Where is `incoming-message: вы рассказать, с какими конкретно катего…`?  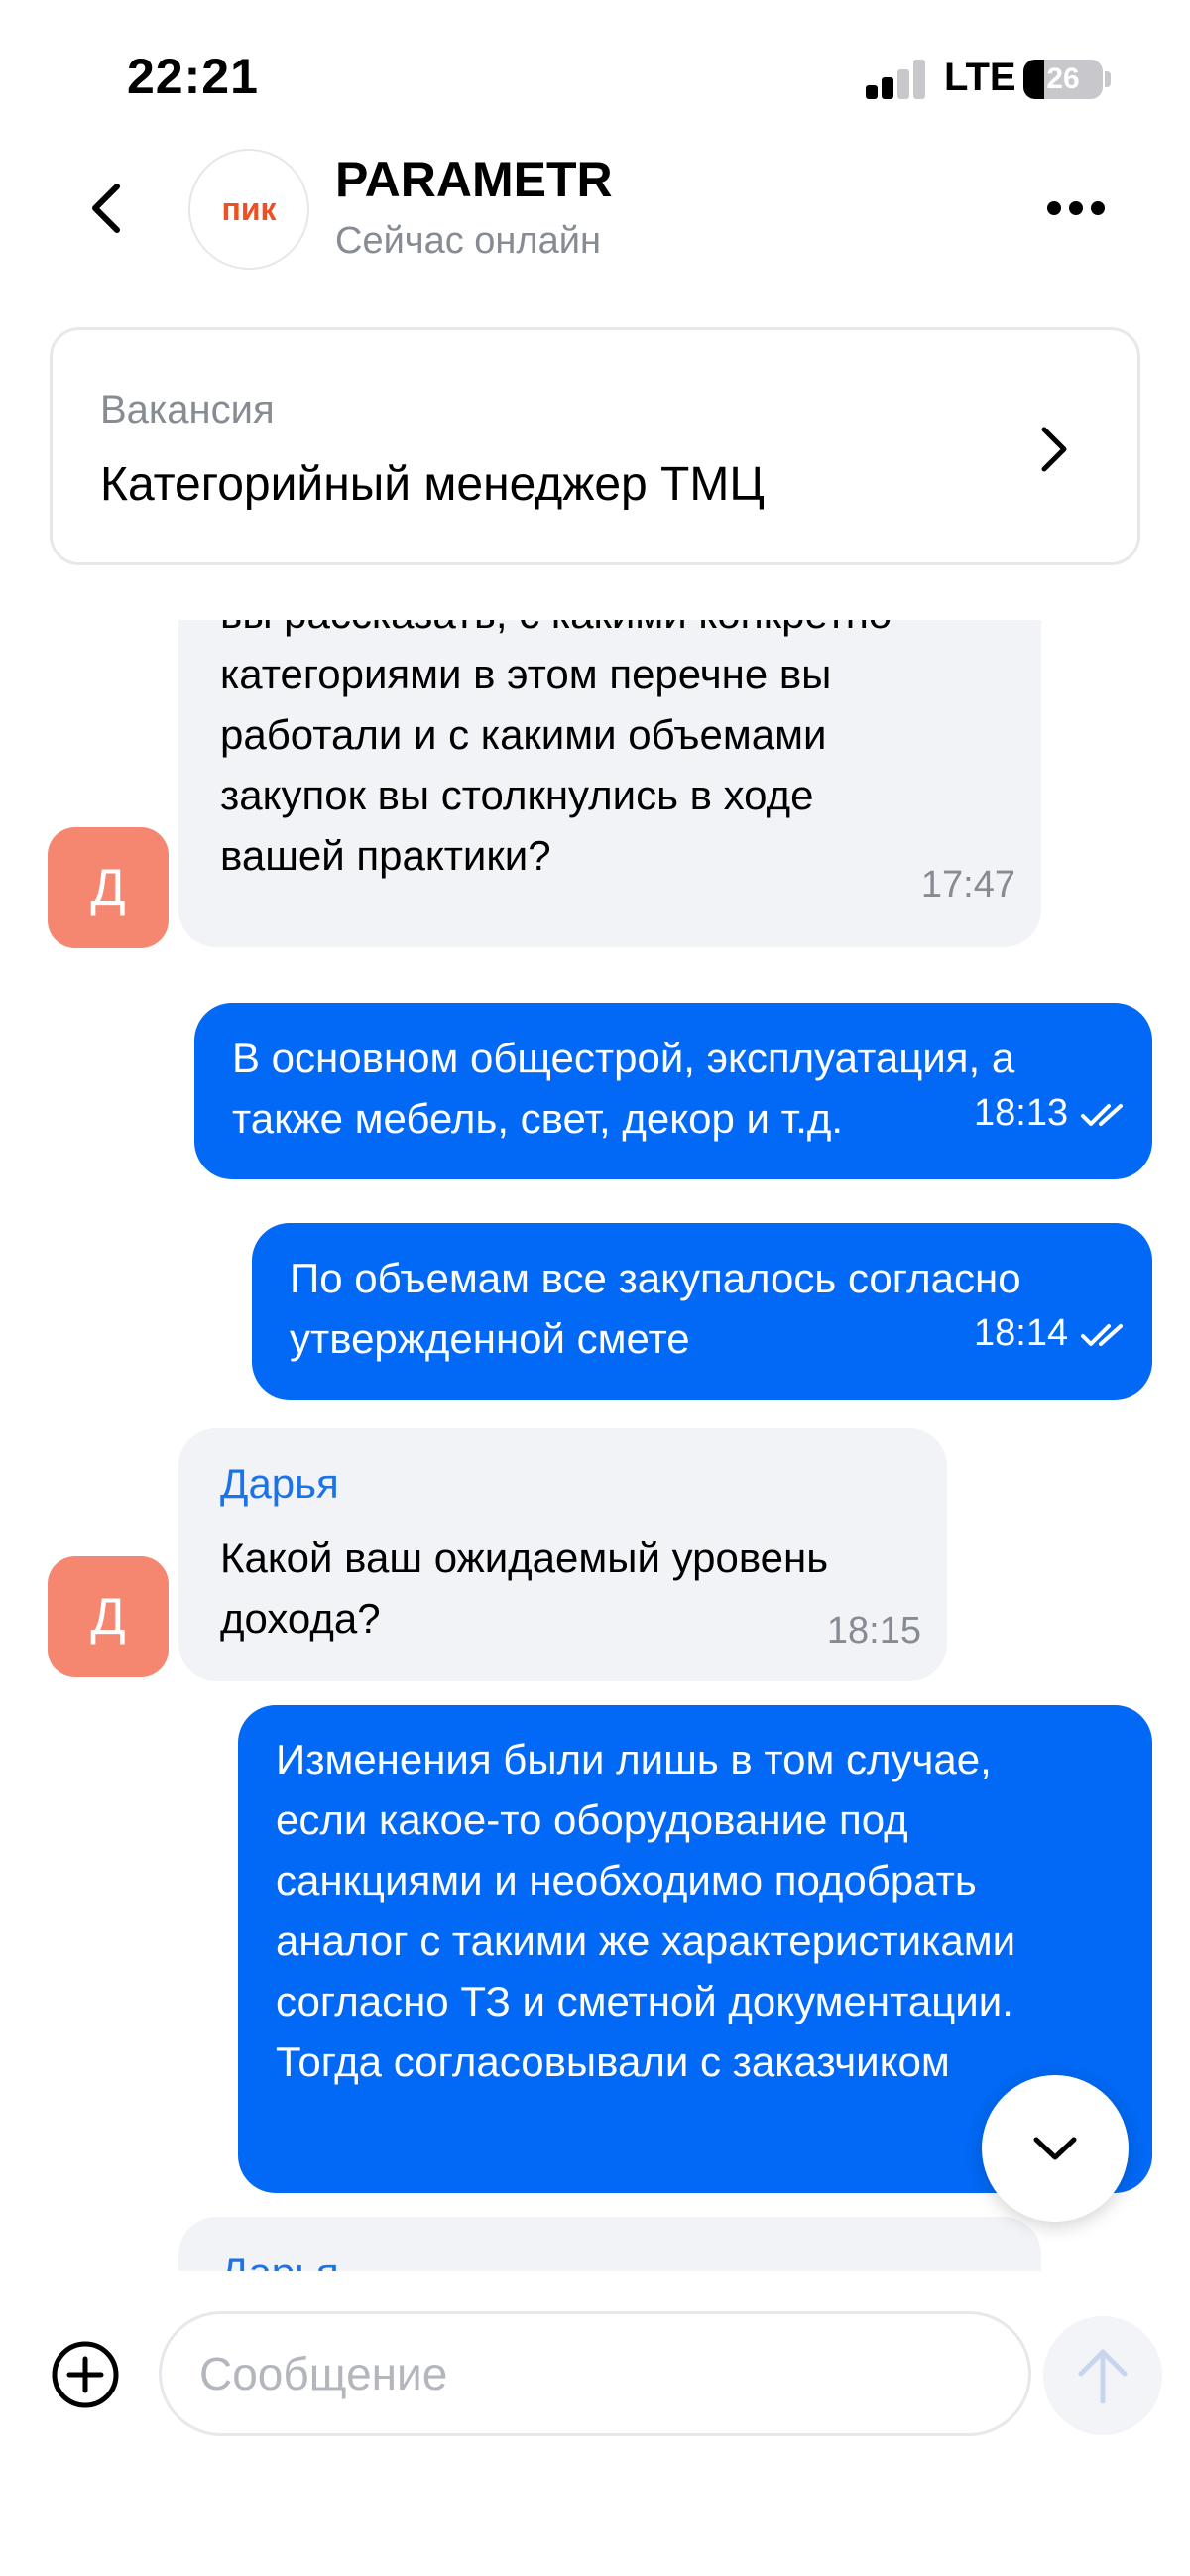
incoming-message: вы рассказать, с какими конкретно катего… is located at coordinates (609, 783).